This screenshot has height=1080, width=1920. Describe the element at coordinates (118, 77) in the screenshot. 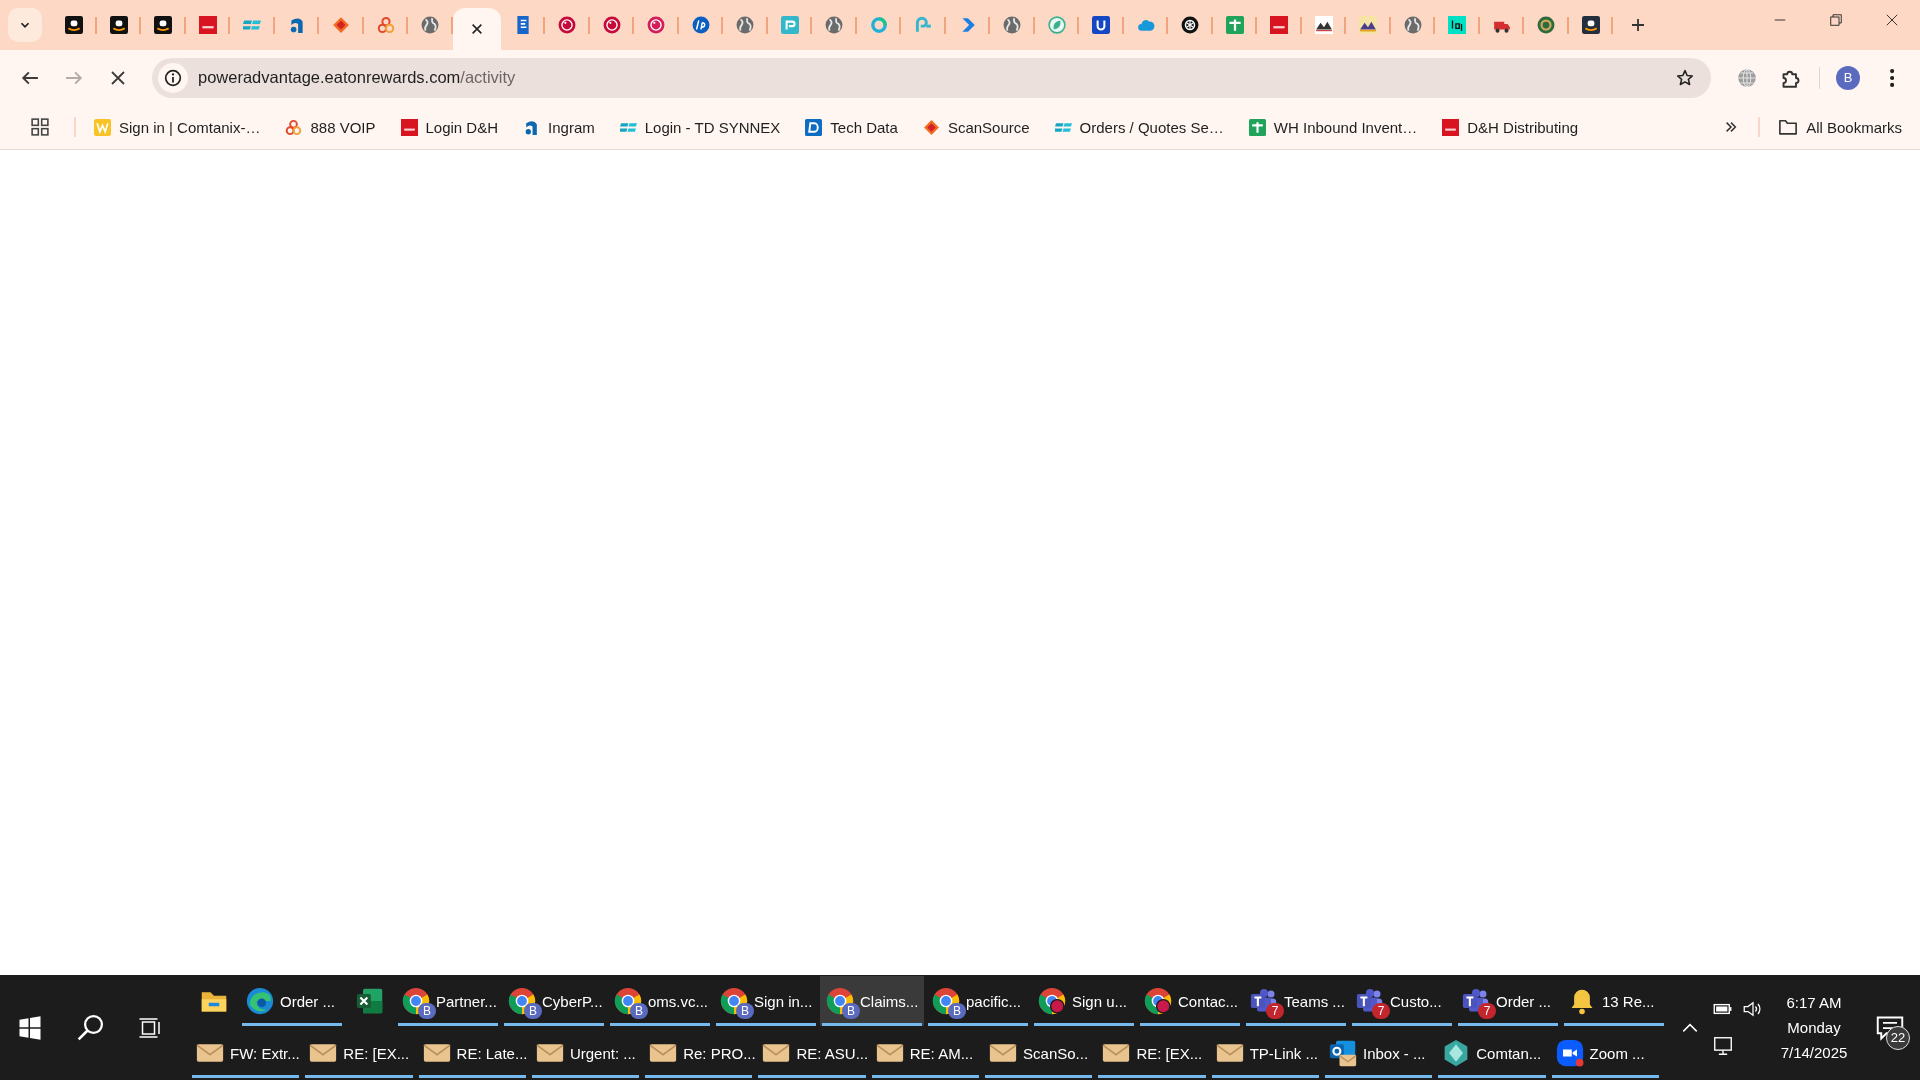

I see `stop-icon` at that location.